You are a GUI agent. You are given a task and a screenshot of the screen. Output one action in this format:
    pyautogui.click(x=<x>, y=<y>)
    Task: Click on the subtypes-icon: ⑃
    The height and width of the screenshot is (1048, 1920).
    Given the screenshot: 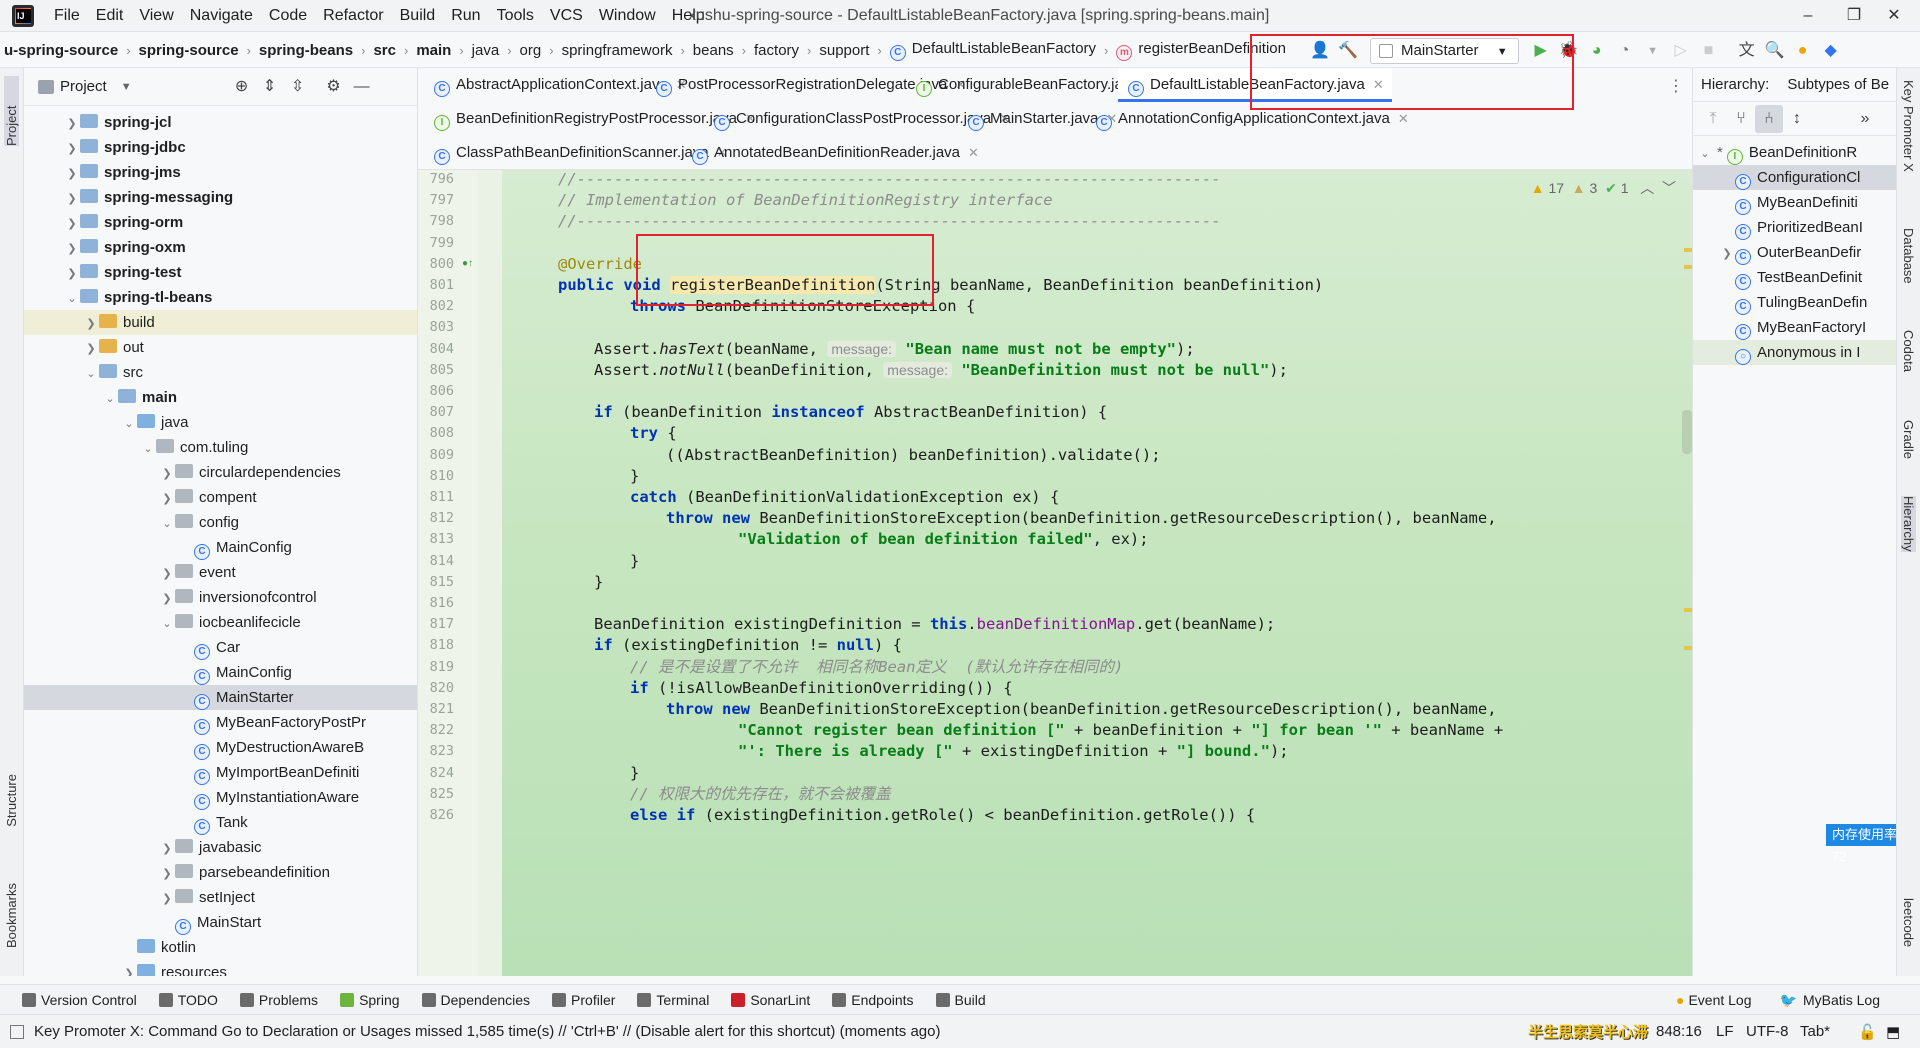 What is the action you would take?
    pyautogui.click(x=1769, y=118)
    